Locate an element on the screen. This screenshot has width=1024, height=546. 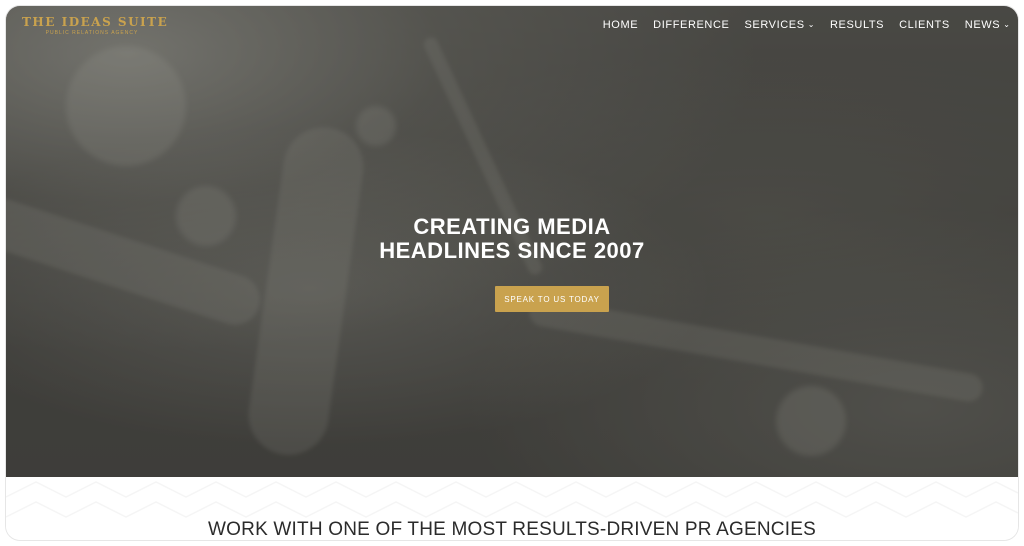
nav-item-services: SERVICES ⌄ is located at coordinates (780, 25).